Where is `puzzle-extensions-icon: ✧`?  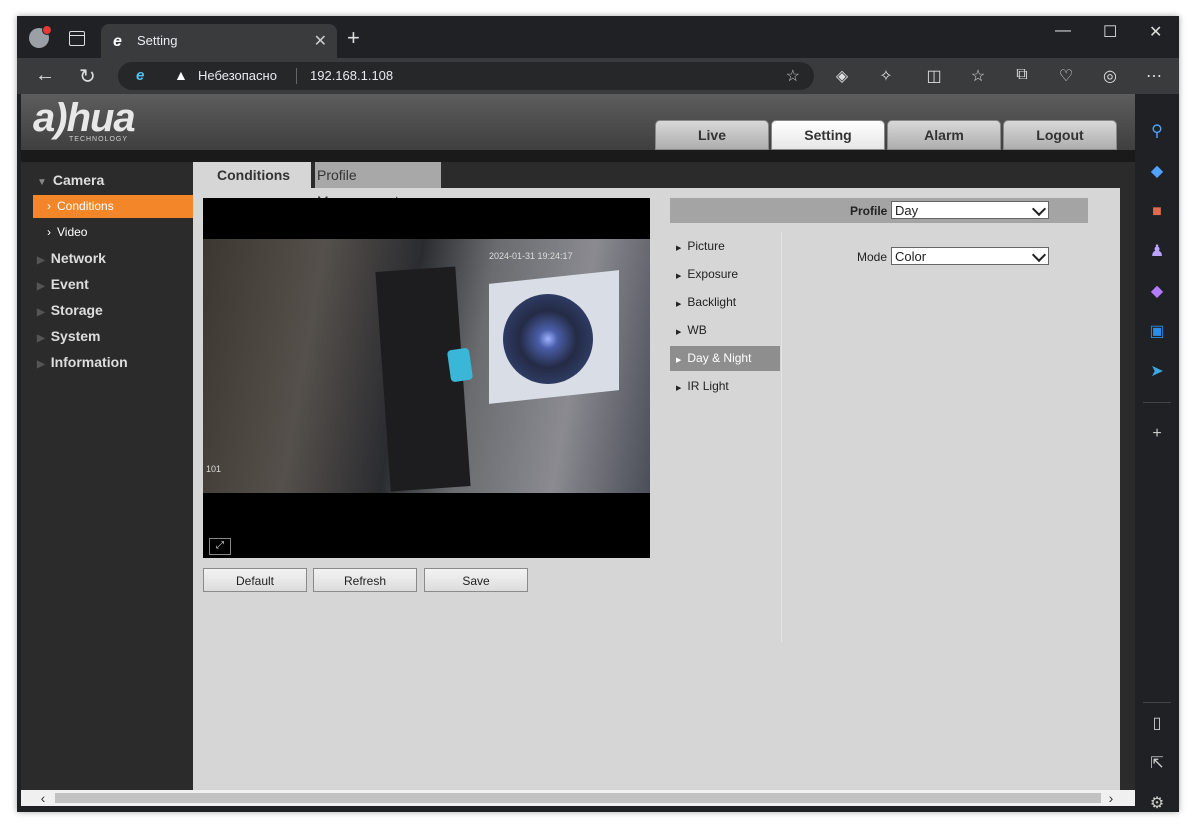 puzzle-extensions-icon: ✧ is located at coordinates (886, 76).